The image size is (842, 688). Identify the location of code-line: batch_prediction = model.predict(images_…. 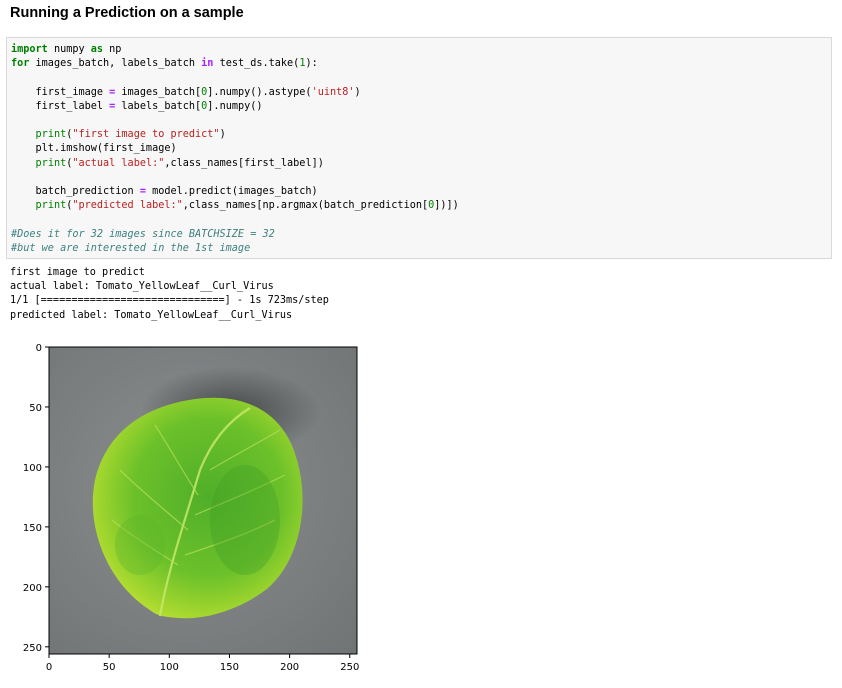
(164, 192).